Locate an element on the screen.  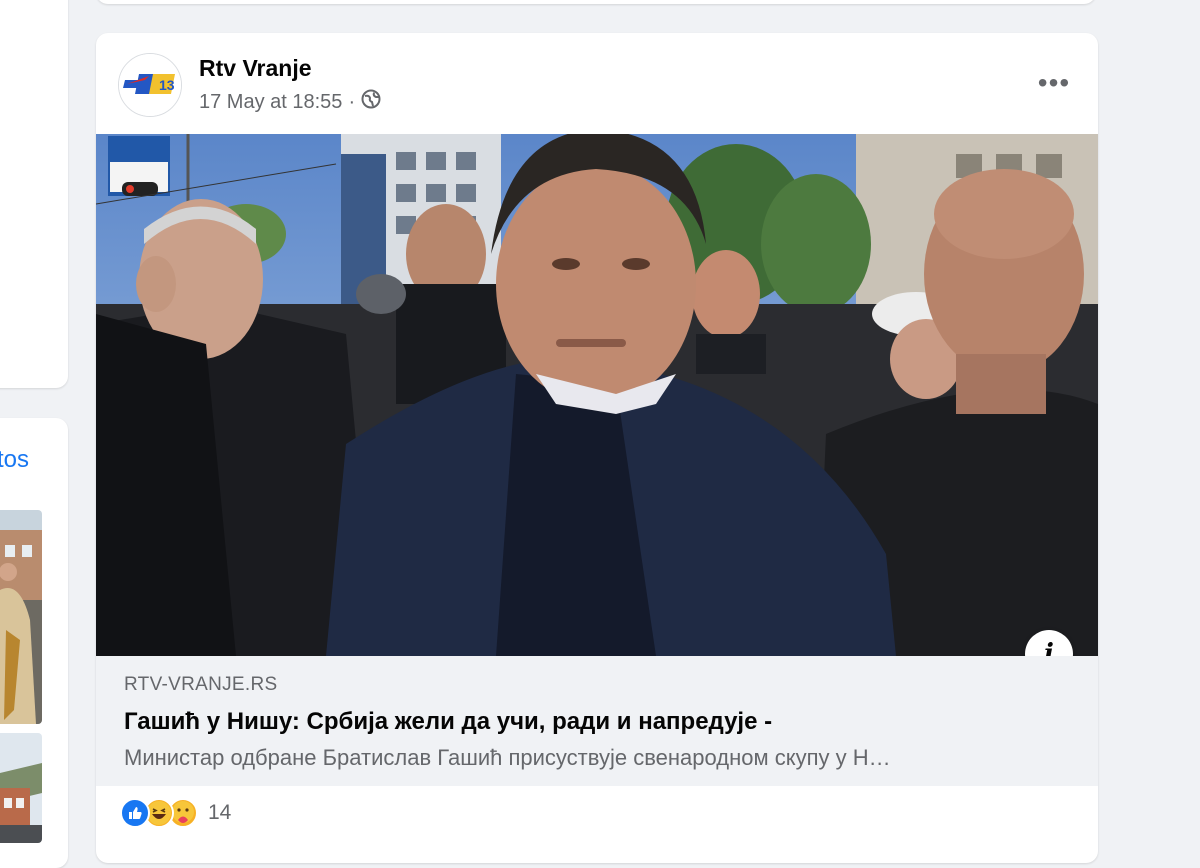
page-avatar: 13 is located at coordinates (150, 85).